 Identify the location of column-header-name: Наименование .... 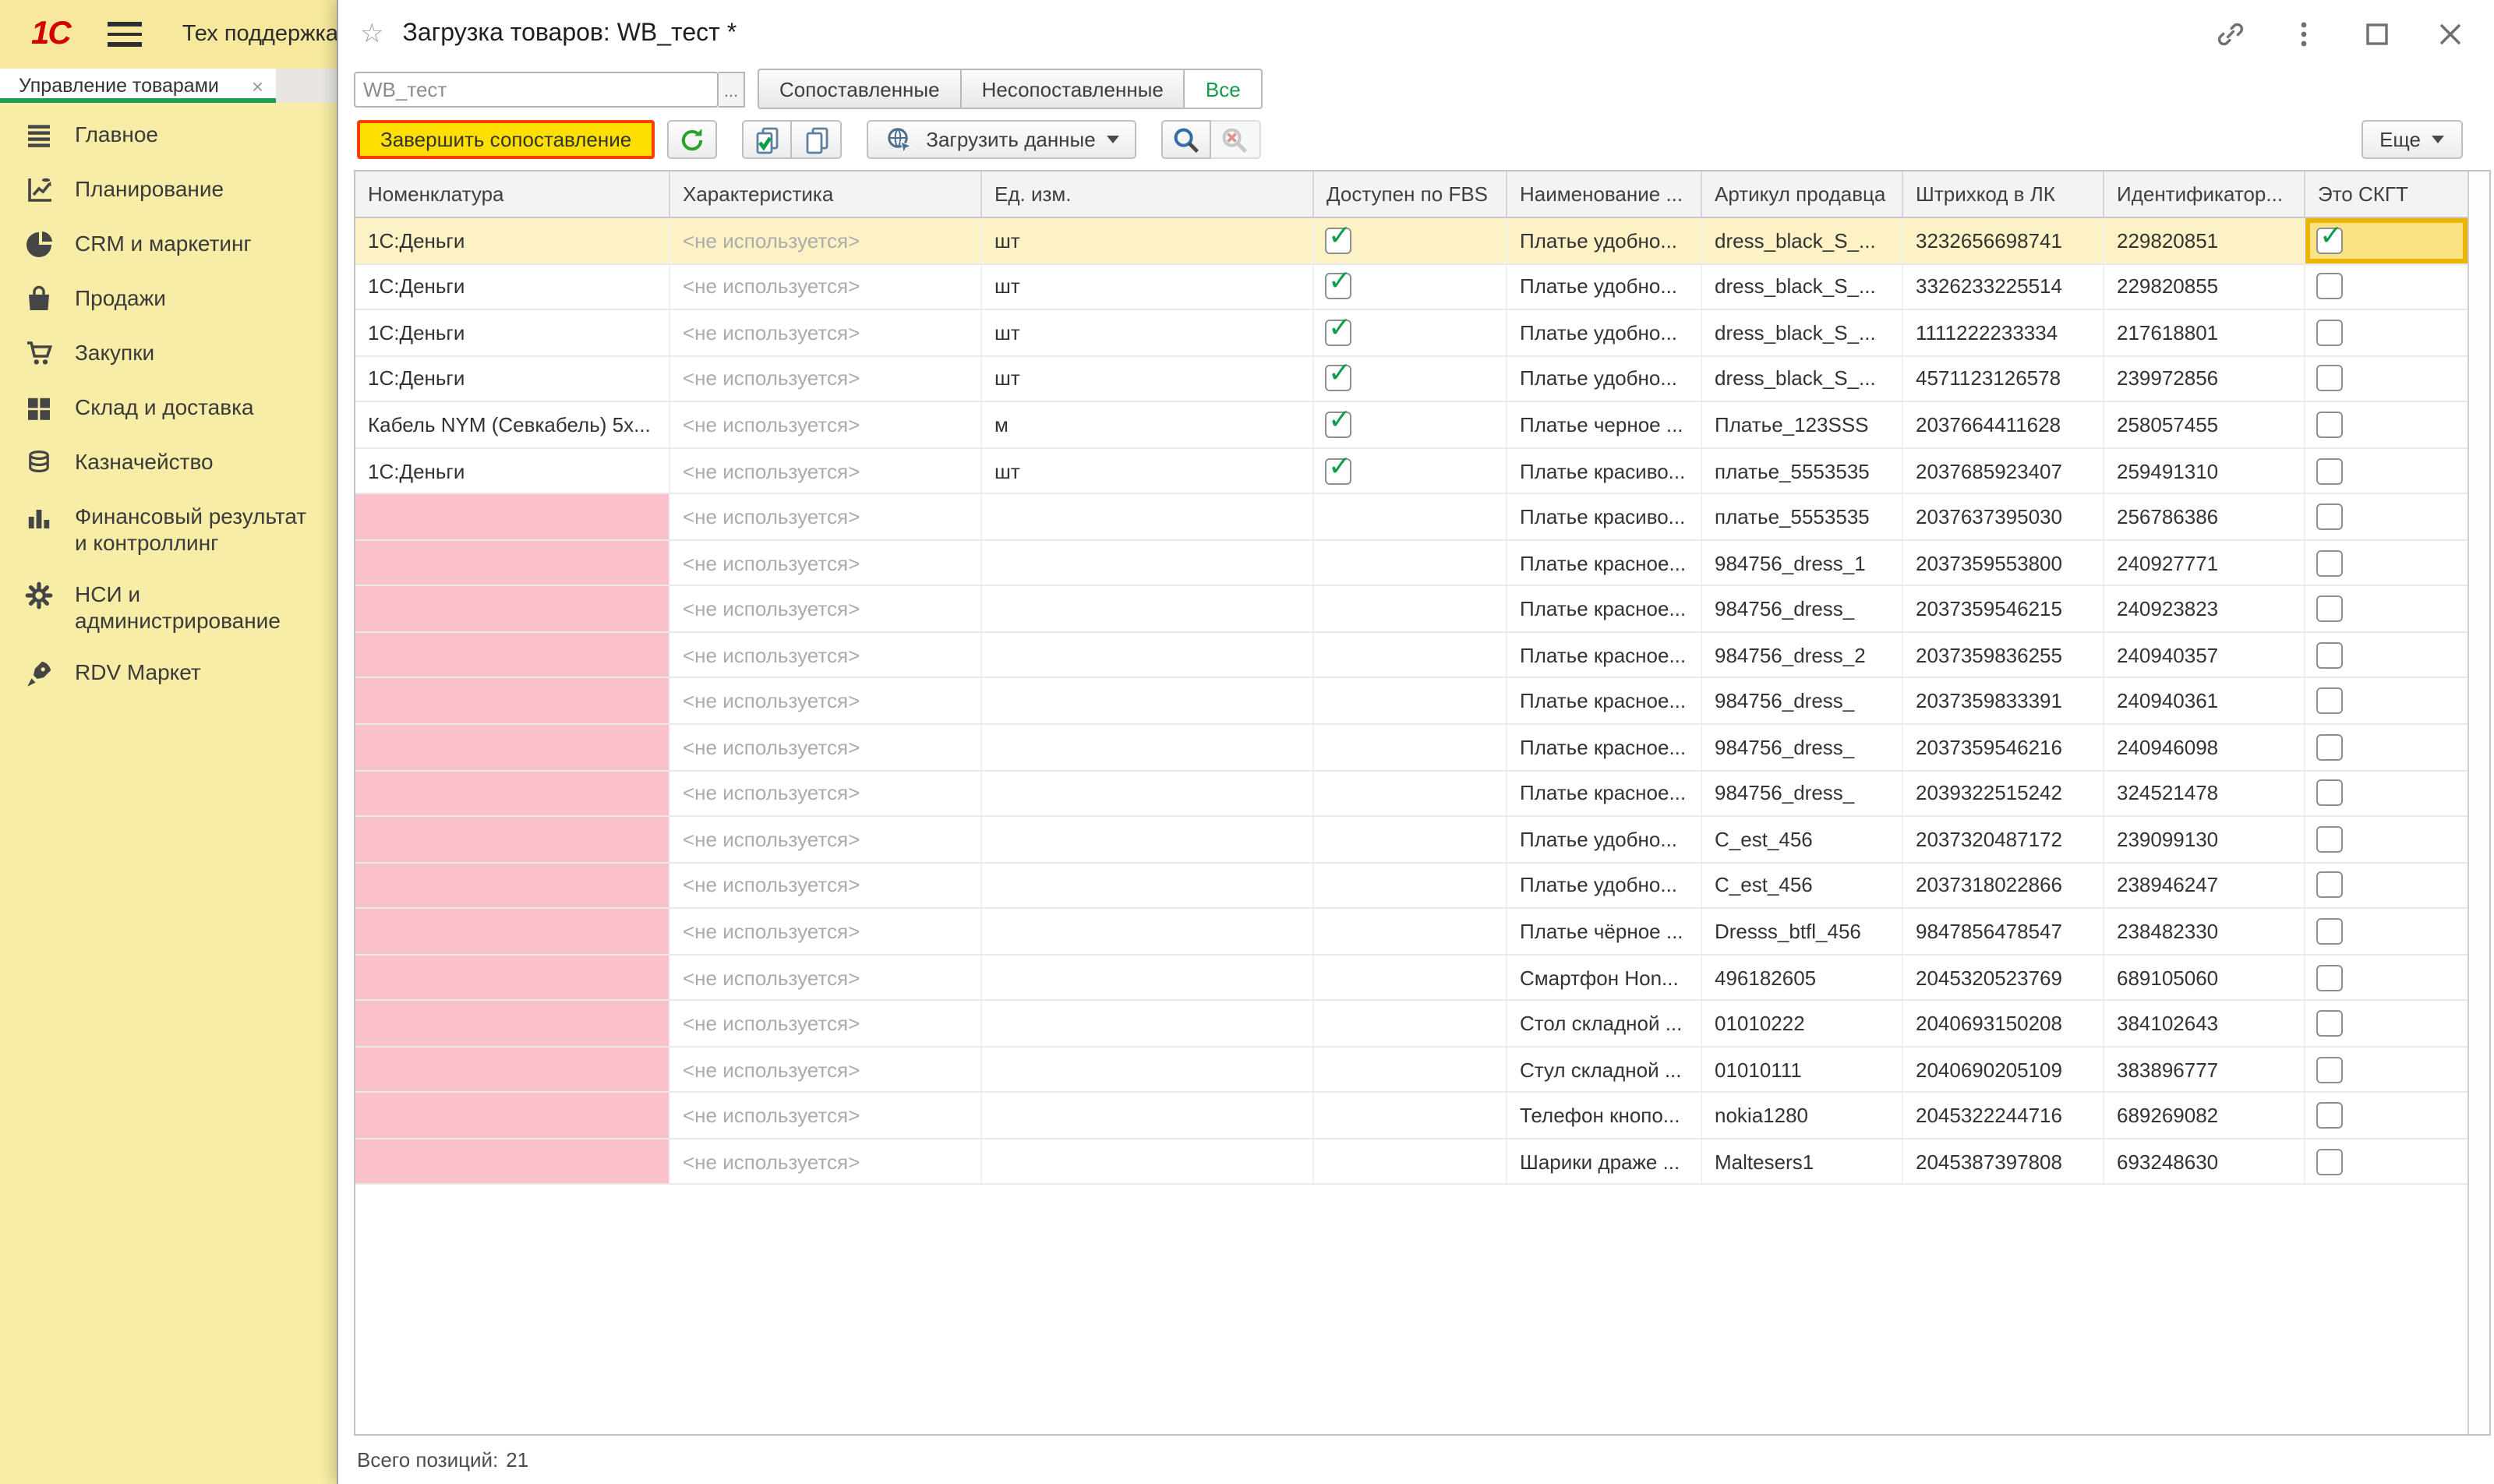
(1605, 194).